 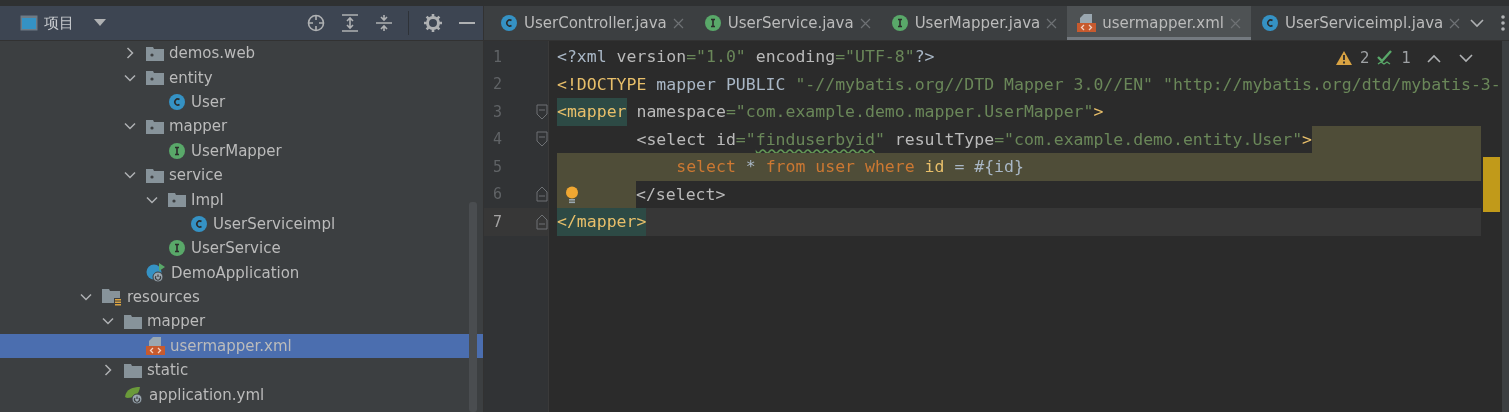 What do you see at coordinates (597, 222) in the screenshot?
I see `code-text: </mapper` at bounding box center [597, 222].